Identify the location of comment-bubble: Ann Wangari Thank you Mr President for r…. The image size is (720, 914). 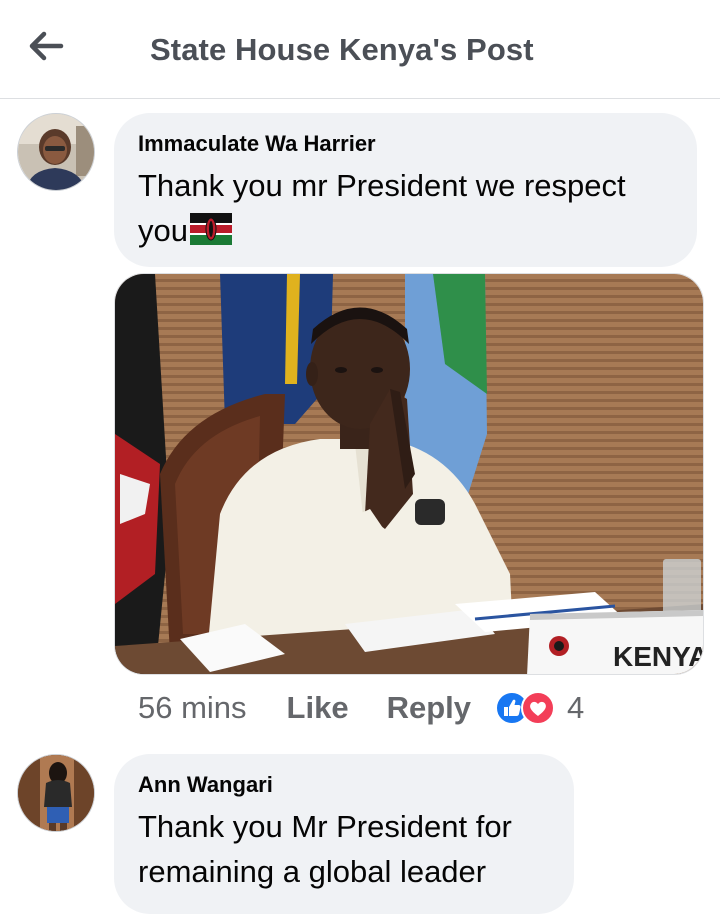
(344, 834).